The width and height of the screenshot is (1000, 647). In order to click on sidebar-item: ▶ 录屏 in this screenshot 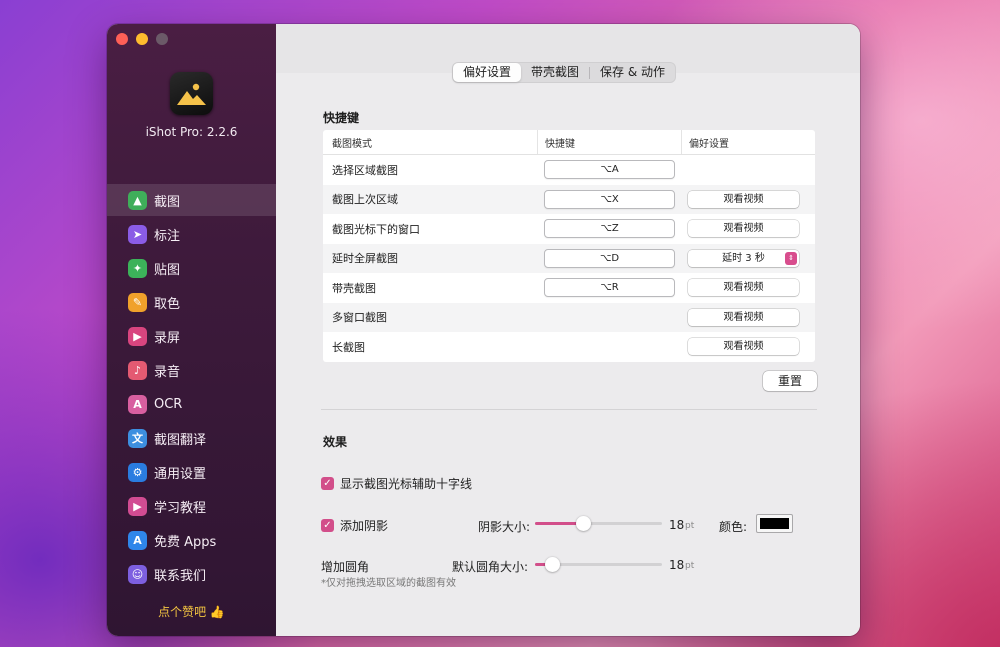, I will do `click(191, 336)`.